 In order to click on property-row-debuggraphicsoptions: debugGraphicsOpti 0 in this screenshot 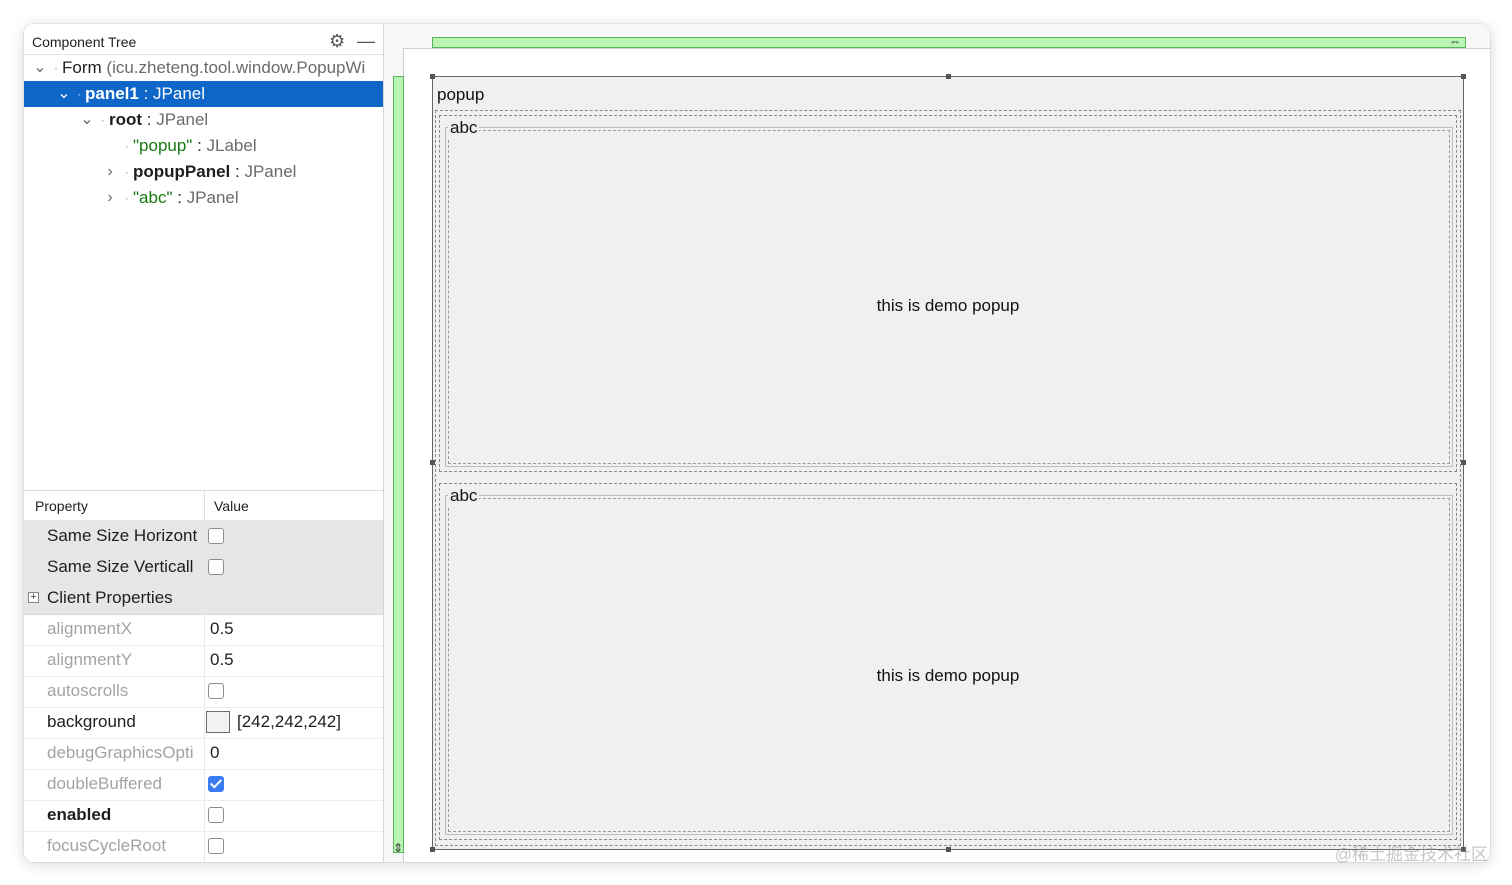, I will do `click(203, 754)`.